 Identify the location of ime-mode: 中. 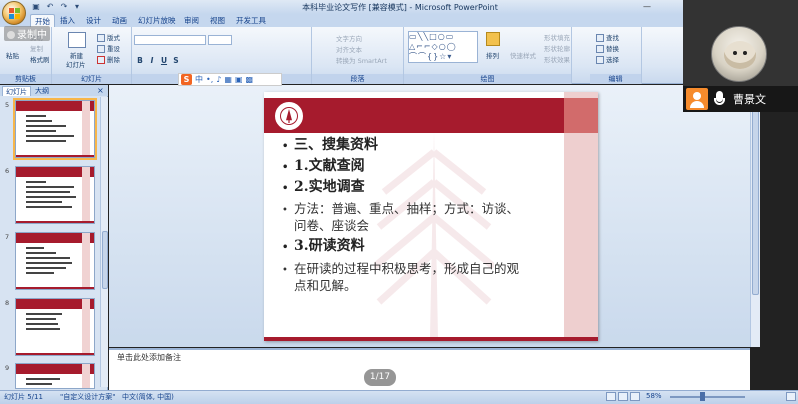
(199, 79).